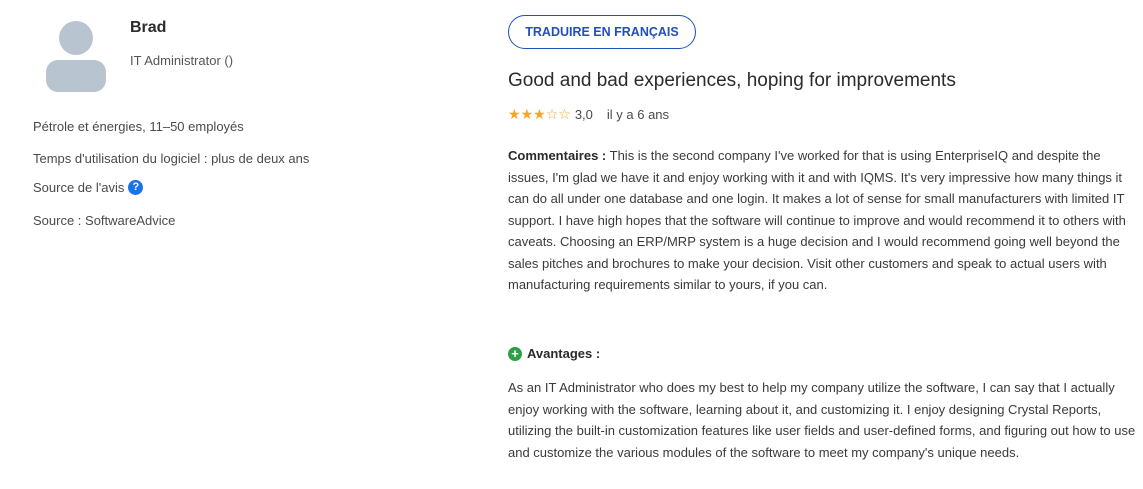  I want to click on avatar, so click(76, 56).